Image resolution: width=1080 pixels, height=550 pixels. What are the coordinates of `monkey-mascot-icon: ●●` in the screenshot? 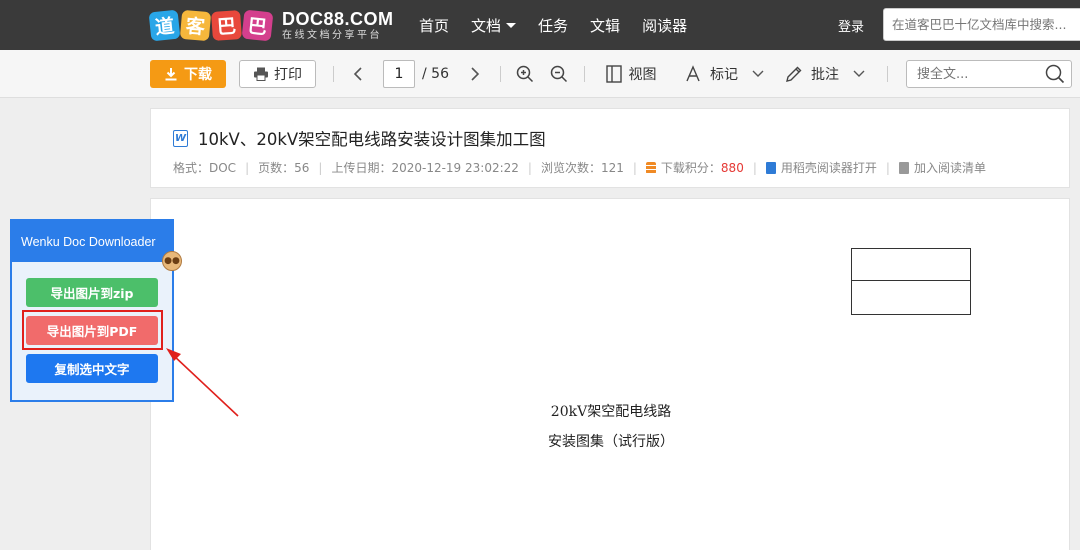 It's located at (172, 261).